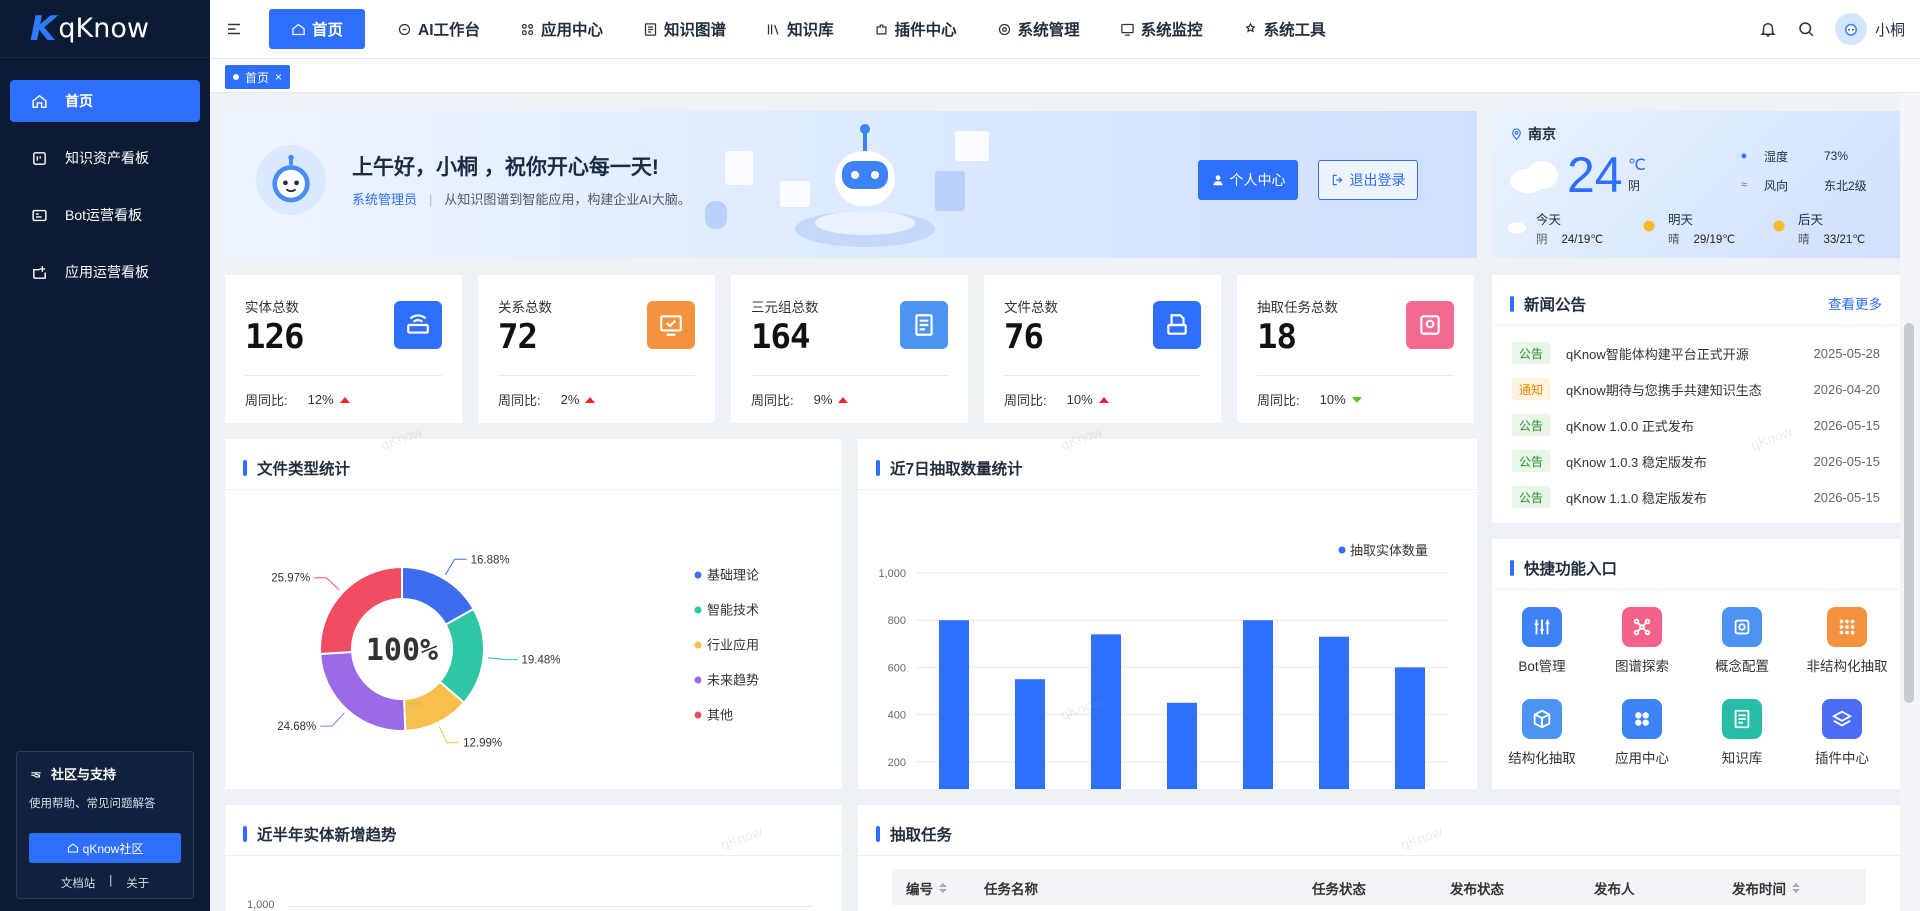 This screenshot has height=911, width=1920. What do you see at coordinates (1686, 228) in the screenshot?
I see `forecast-tomorrow: 明天晴 29/19℃` at bounding box center [1686, 228].